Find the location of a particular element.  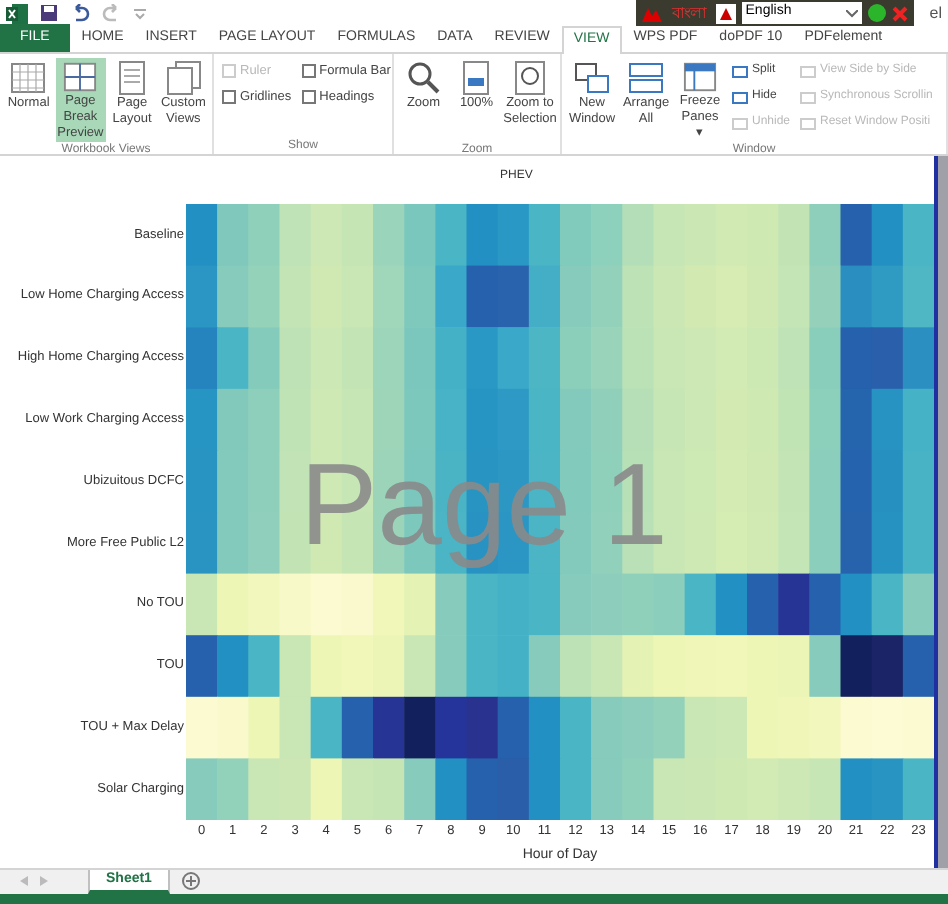

search-icon is located at coordinates (423, 78).